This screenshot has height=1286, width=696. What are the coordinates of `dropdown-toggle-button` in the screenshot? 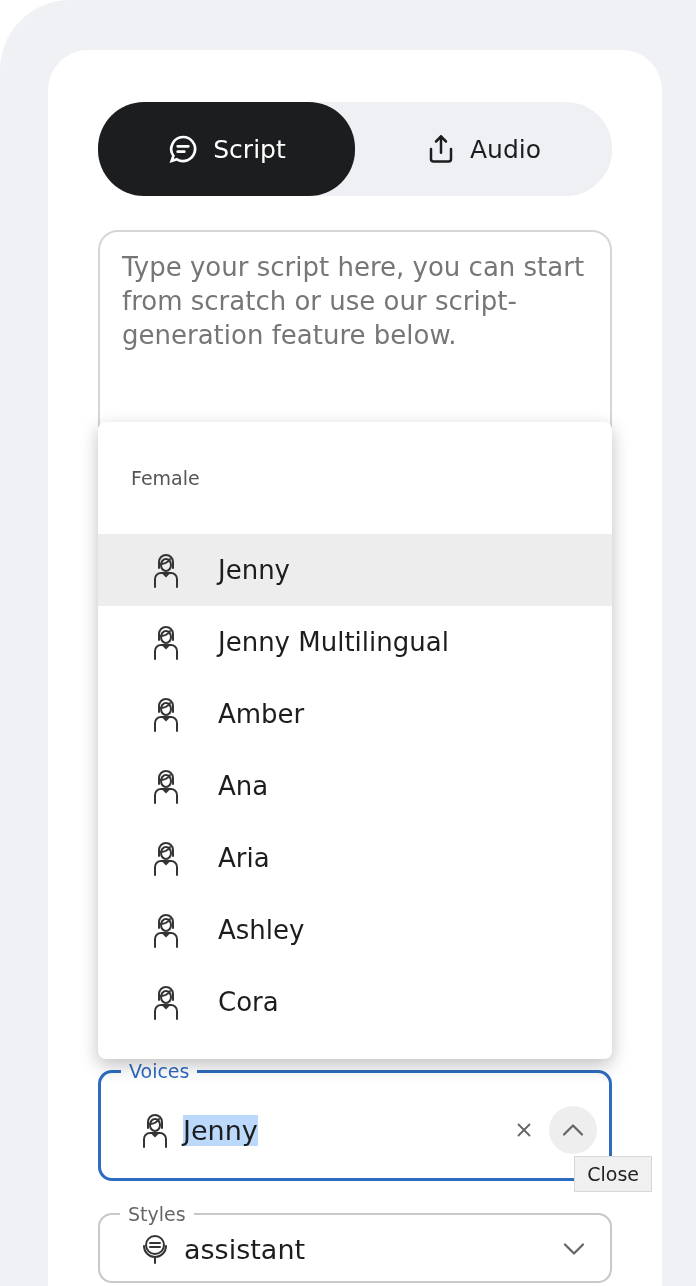 It's located at (573, 1130).